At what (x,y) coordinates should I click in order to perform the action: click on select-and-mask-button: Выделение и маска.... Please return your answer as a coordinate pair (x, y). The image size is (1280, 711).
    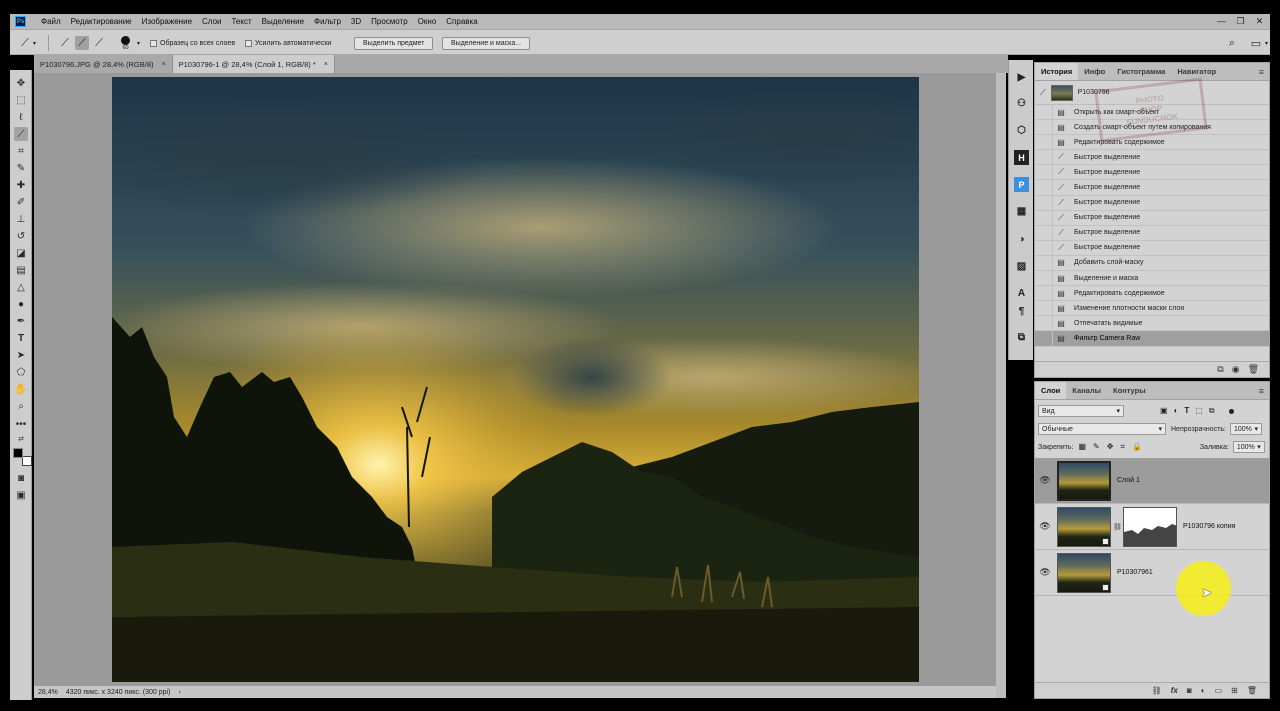
    Looking at the image, I should click on (486, 43).